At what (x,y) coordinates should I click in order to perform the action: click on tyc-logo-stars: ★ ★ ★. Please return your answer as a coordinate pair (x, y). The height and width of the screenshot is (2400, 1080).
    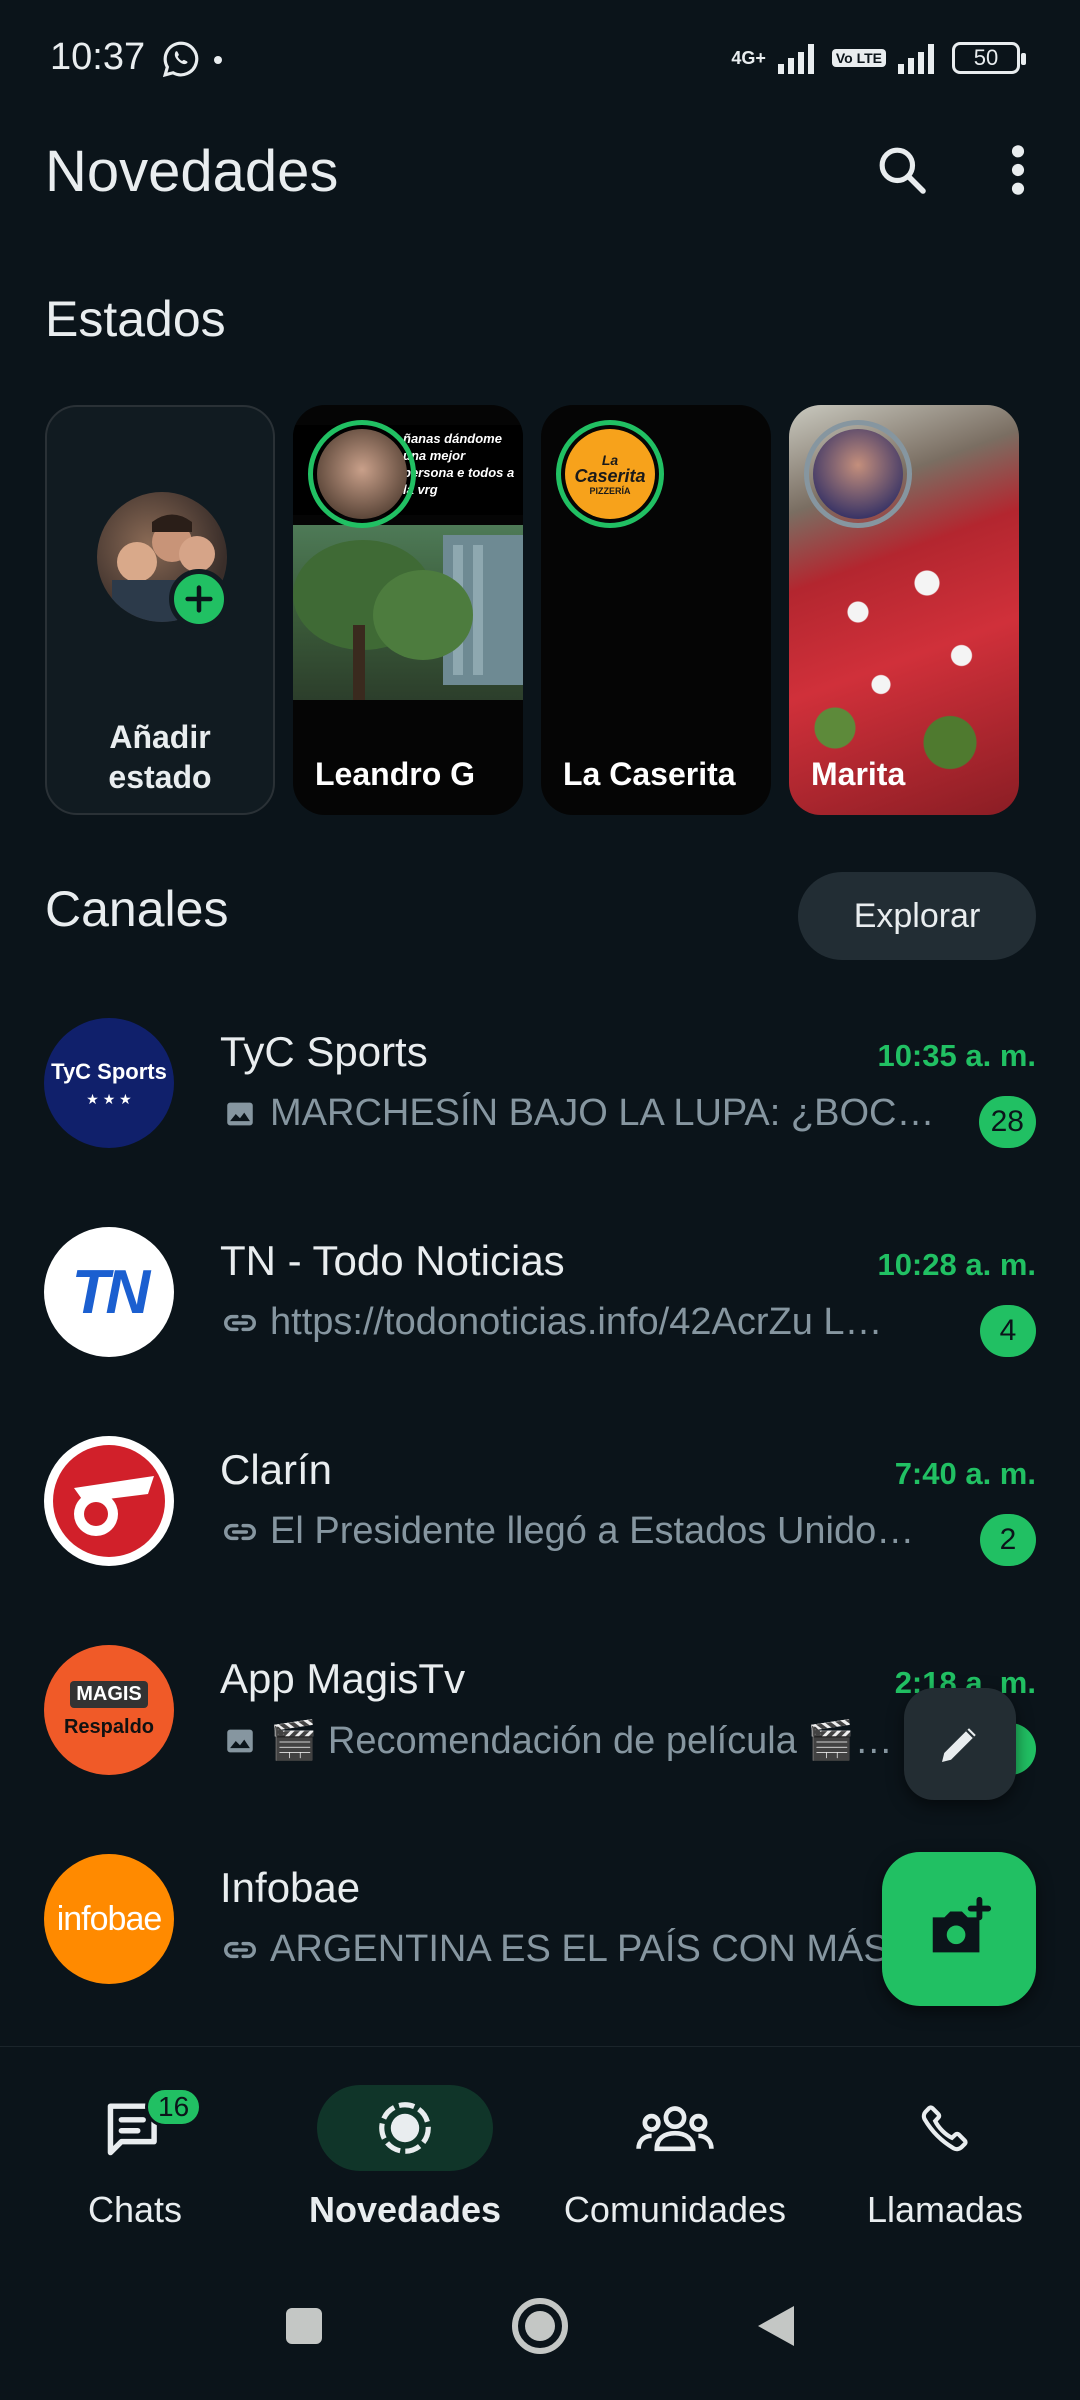
    Looking at the image, I should click on (109, 1098).